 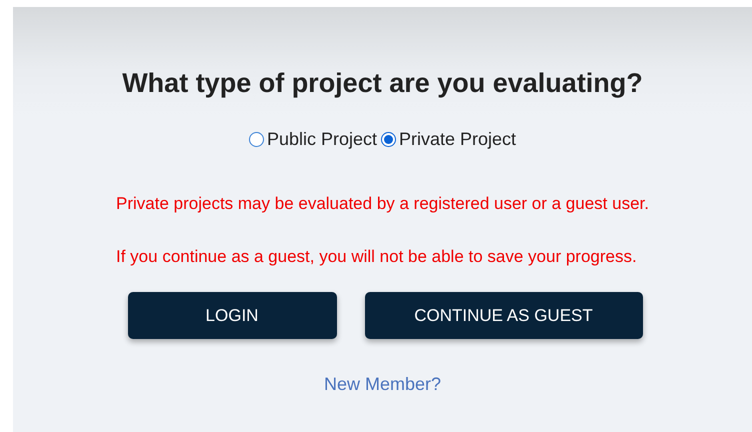 I want to click on radio-label: Private Project, so click(x=457, y=139).